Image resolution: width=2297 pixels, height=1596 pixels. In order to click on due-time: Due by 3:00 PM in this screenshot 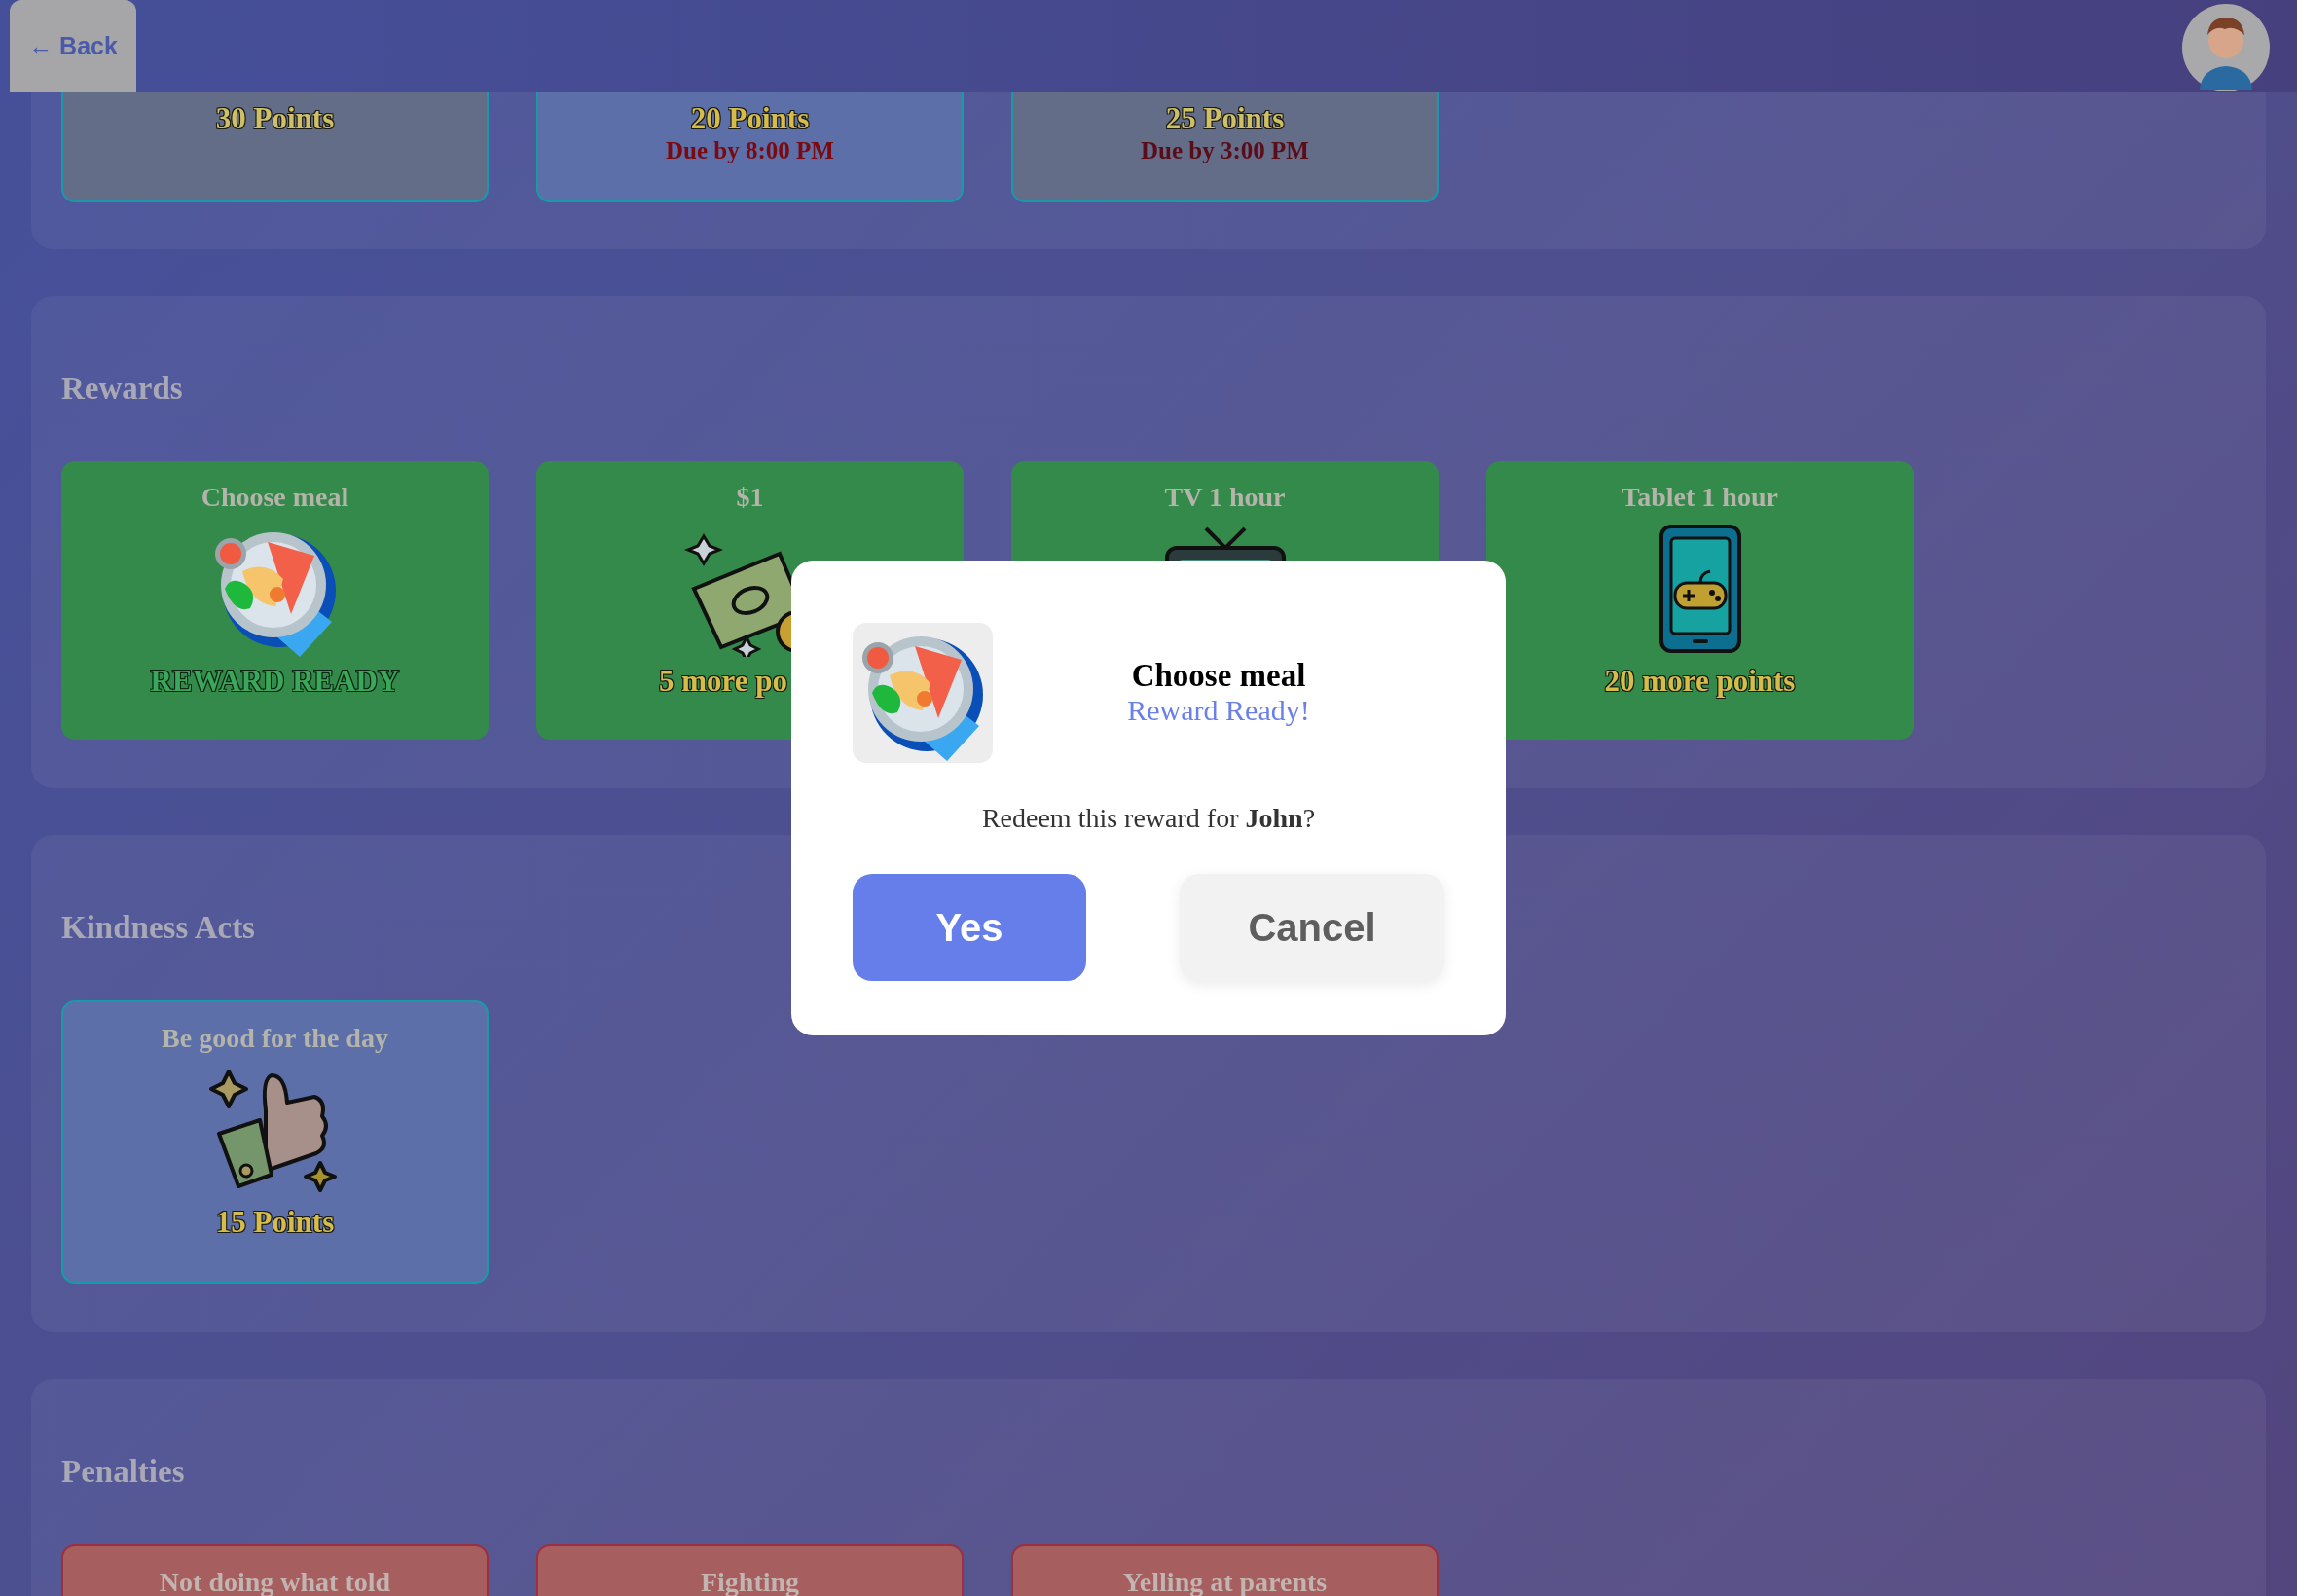, I will do `click(1225, 151)`.